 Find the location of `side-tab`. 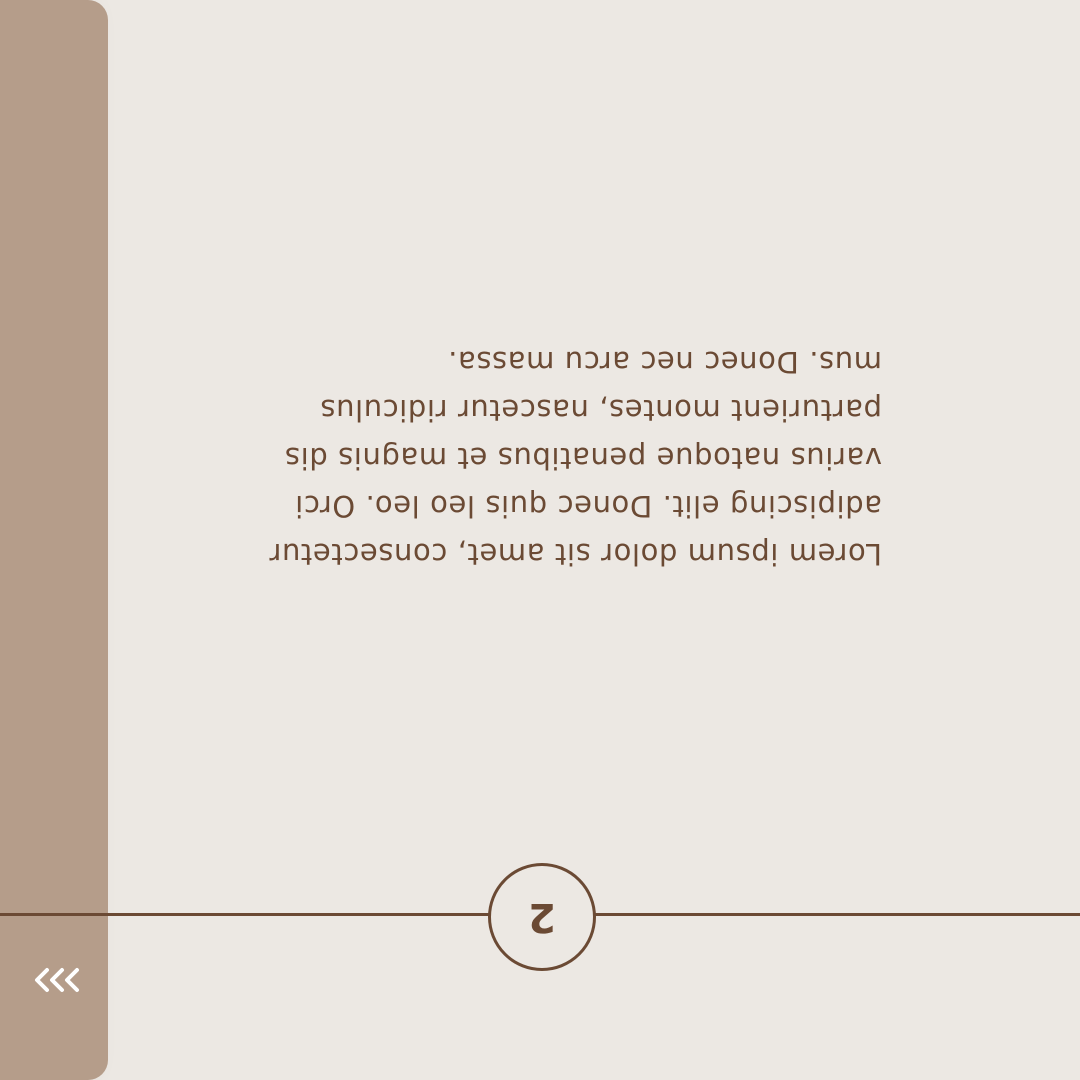

side-tab is located at coordinates (54, 540).